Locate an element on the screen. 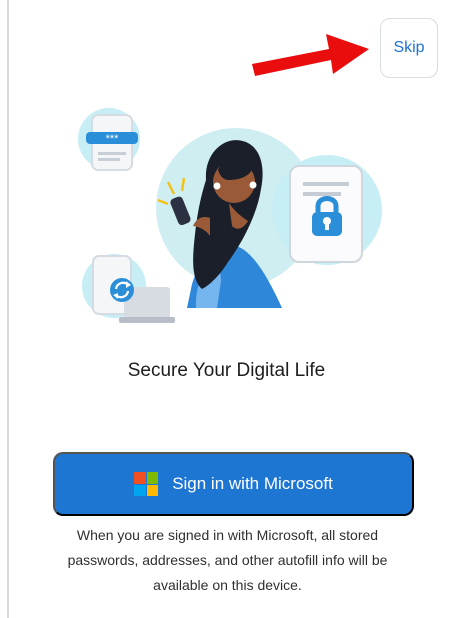 Image resolution: width=453 pixels, height=618 pixels. password-phone: *** is located at coordinates (112, 142).